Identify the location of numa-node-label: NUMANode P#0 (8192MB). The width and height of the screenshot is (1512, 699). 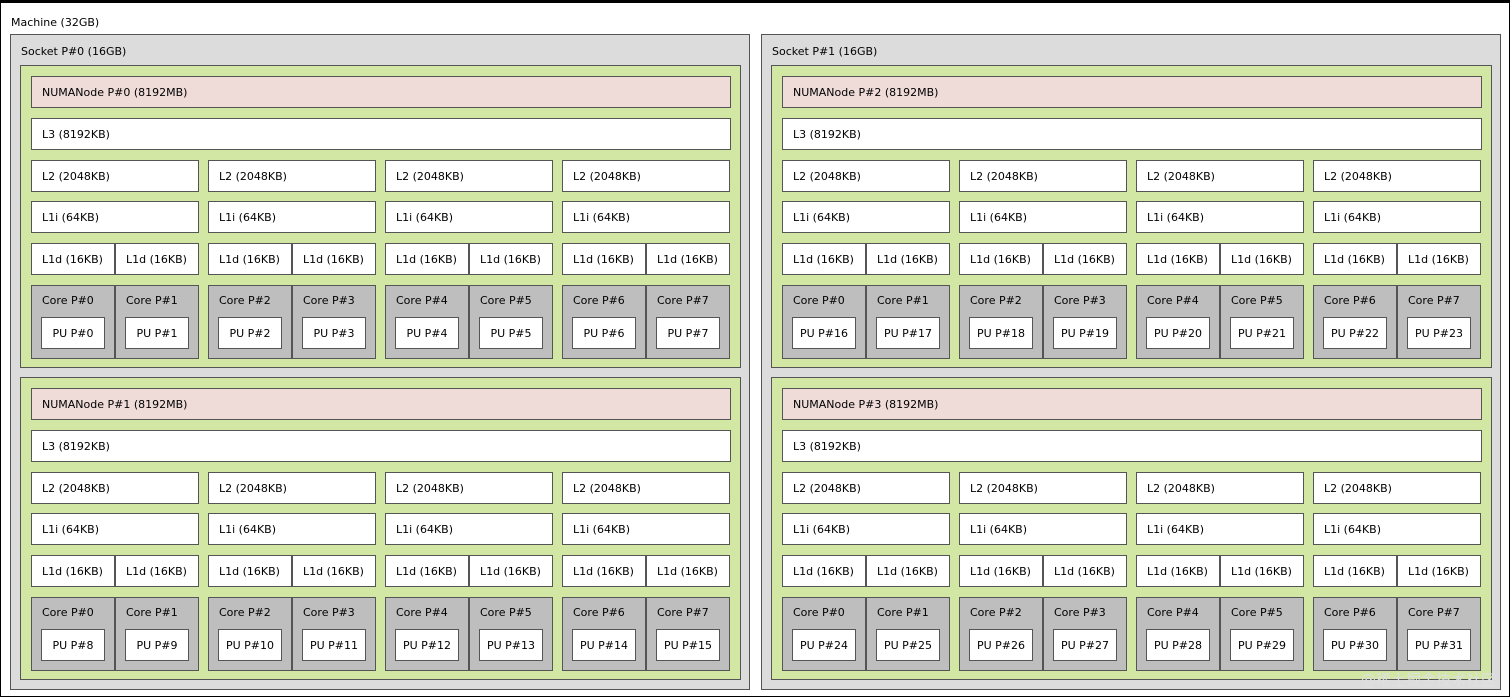
(381, 92).